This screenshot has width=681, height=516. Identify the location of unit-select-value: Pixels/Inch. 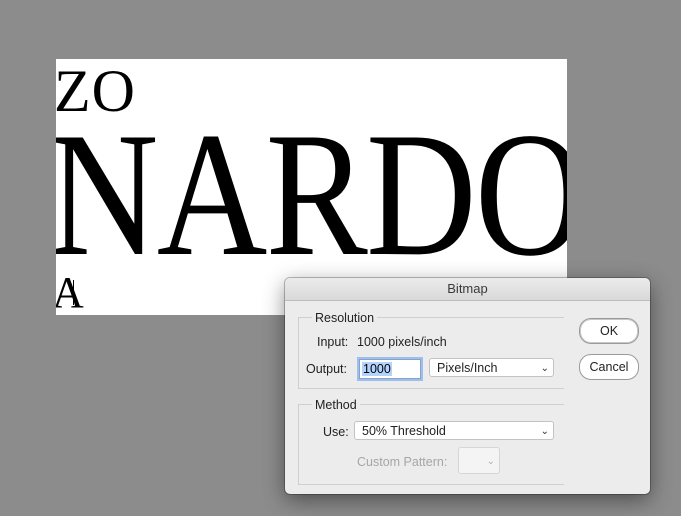
(467, 368).